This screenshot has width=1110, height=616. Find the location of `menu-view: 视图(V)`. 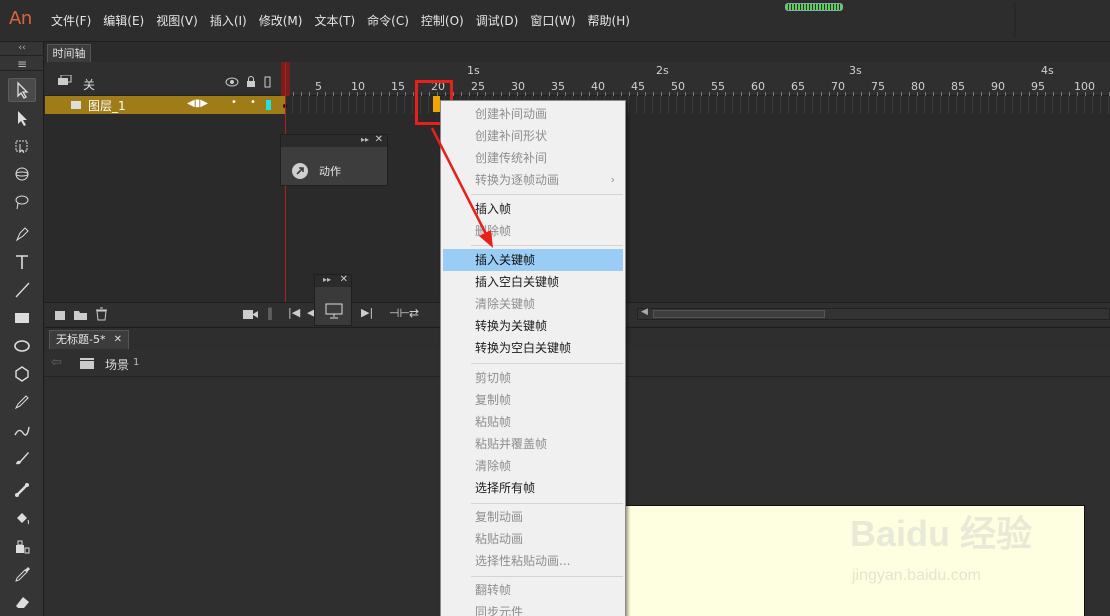

menu-view: 视图(V) is located at coordinates (177, 21).